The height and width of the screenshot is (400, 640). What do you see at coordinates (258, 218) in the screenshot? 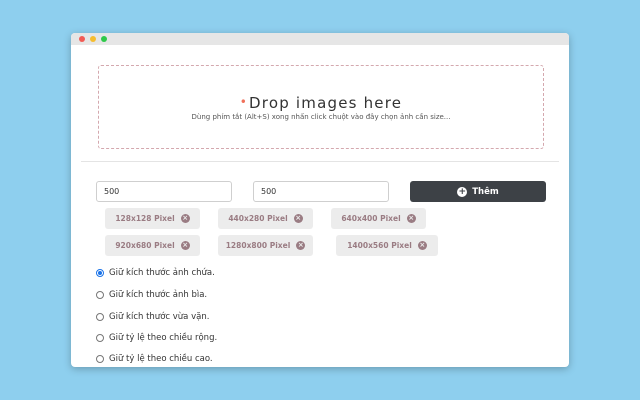
I see `preset-chip-label: 440x280 Pixel` at bounding box center [258, 218].